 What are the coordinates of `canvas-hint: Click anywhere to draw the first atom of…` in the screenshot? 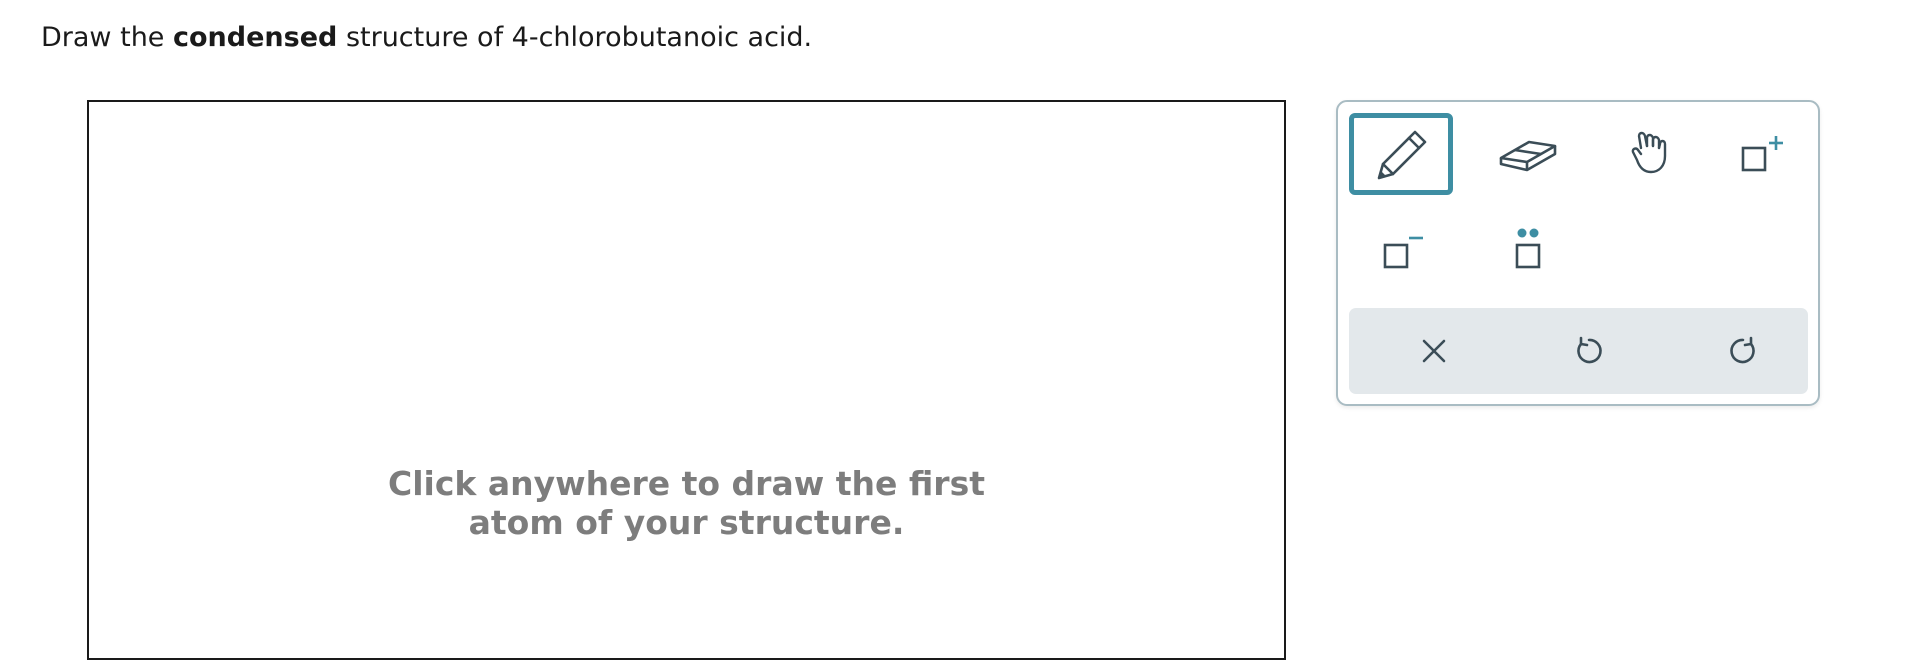 It's located at (686, 503).